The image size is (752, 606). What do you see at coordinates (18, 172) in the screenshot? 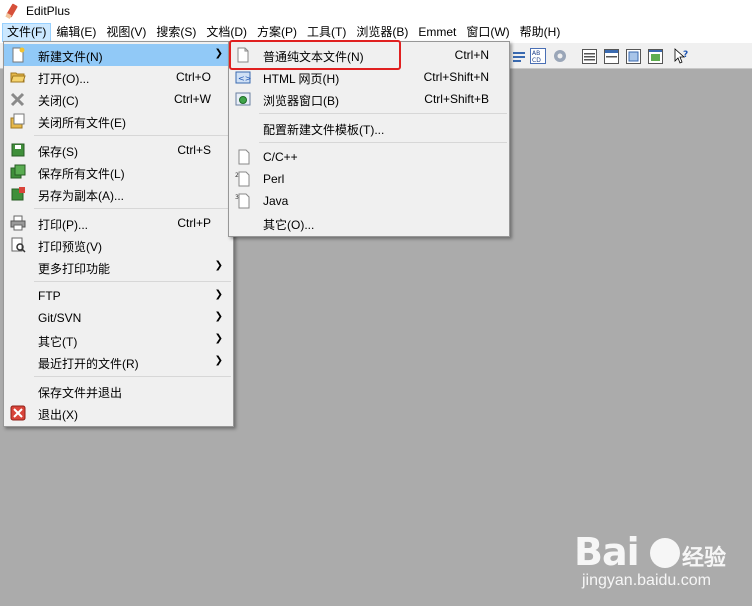
I see `save-all-icon` at bounding box center [18, 172].